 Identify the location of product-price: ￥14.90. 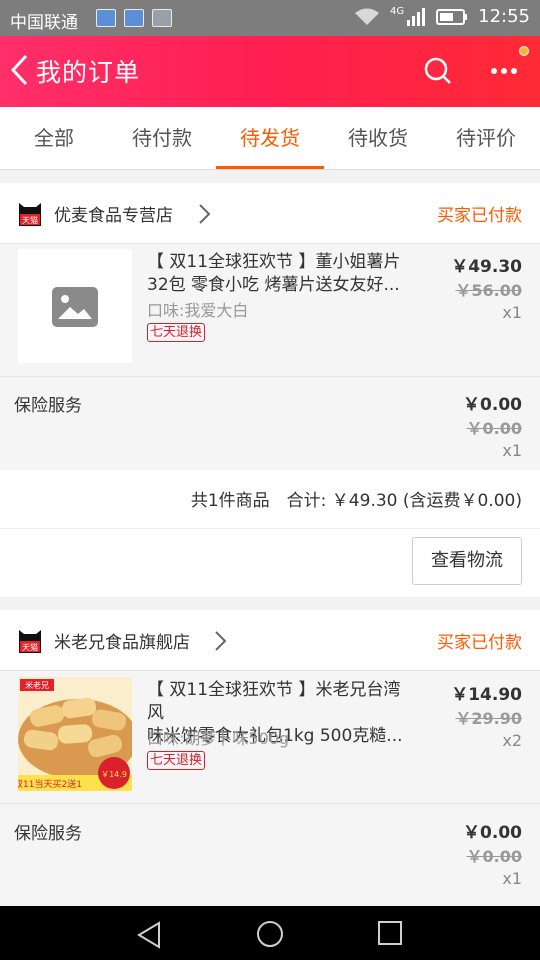
(486, 695).